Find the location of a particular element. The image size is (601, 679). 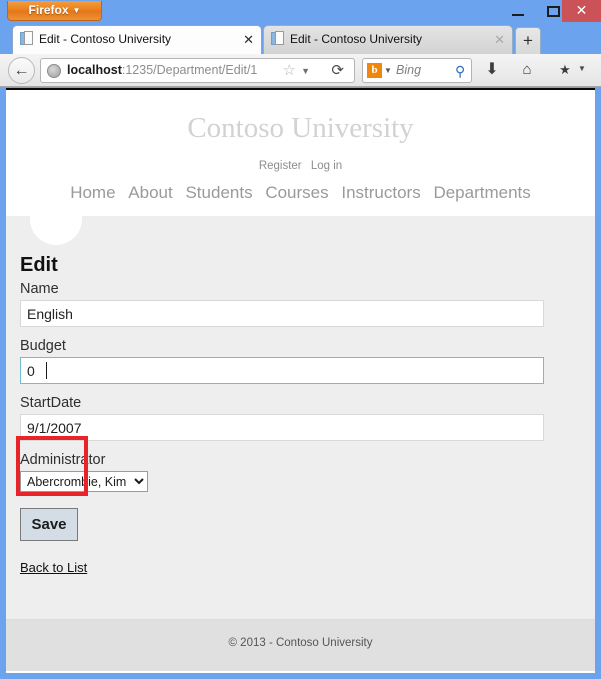

nav-item-instructors: Instructors is located at coordinates (380, 192).